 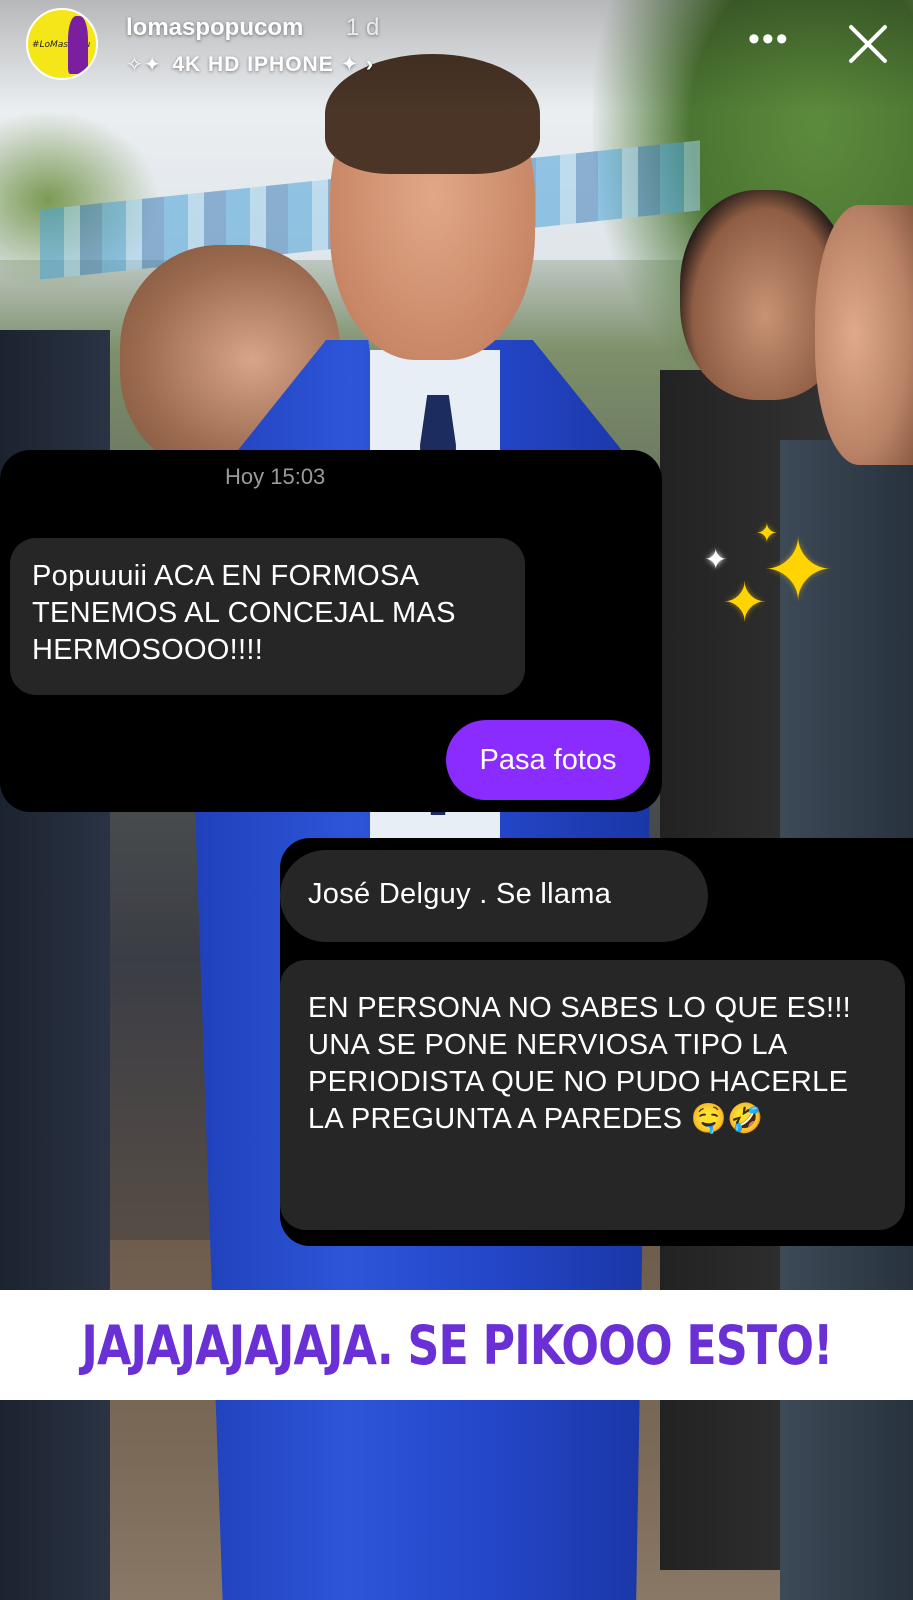 I want to click on close-icon, so click(x=868, y=44).